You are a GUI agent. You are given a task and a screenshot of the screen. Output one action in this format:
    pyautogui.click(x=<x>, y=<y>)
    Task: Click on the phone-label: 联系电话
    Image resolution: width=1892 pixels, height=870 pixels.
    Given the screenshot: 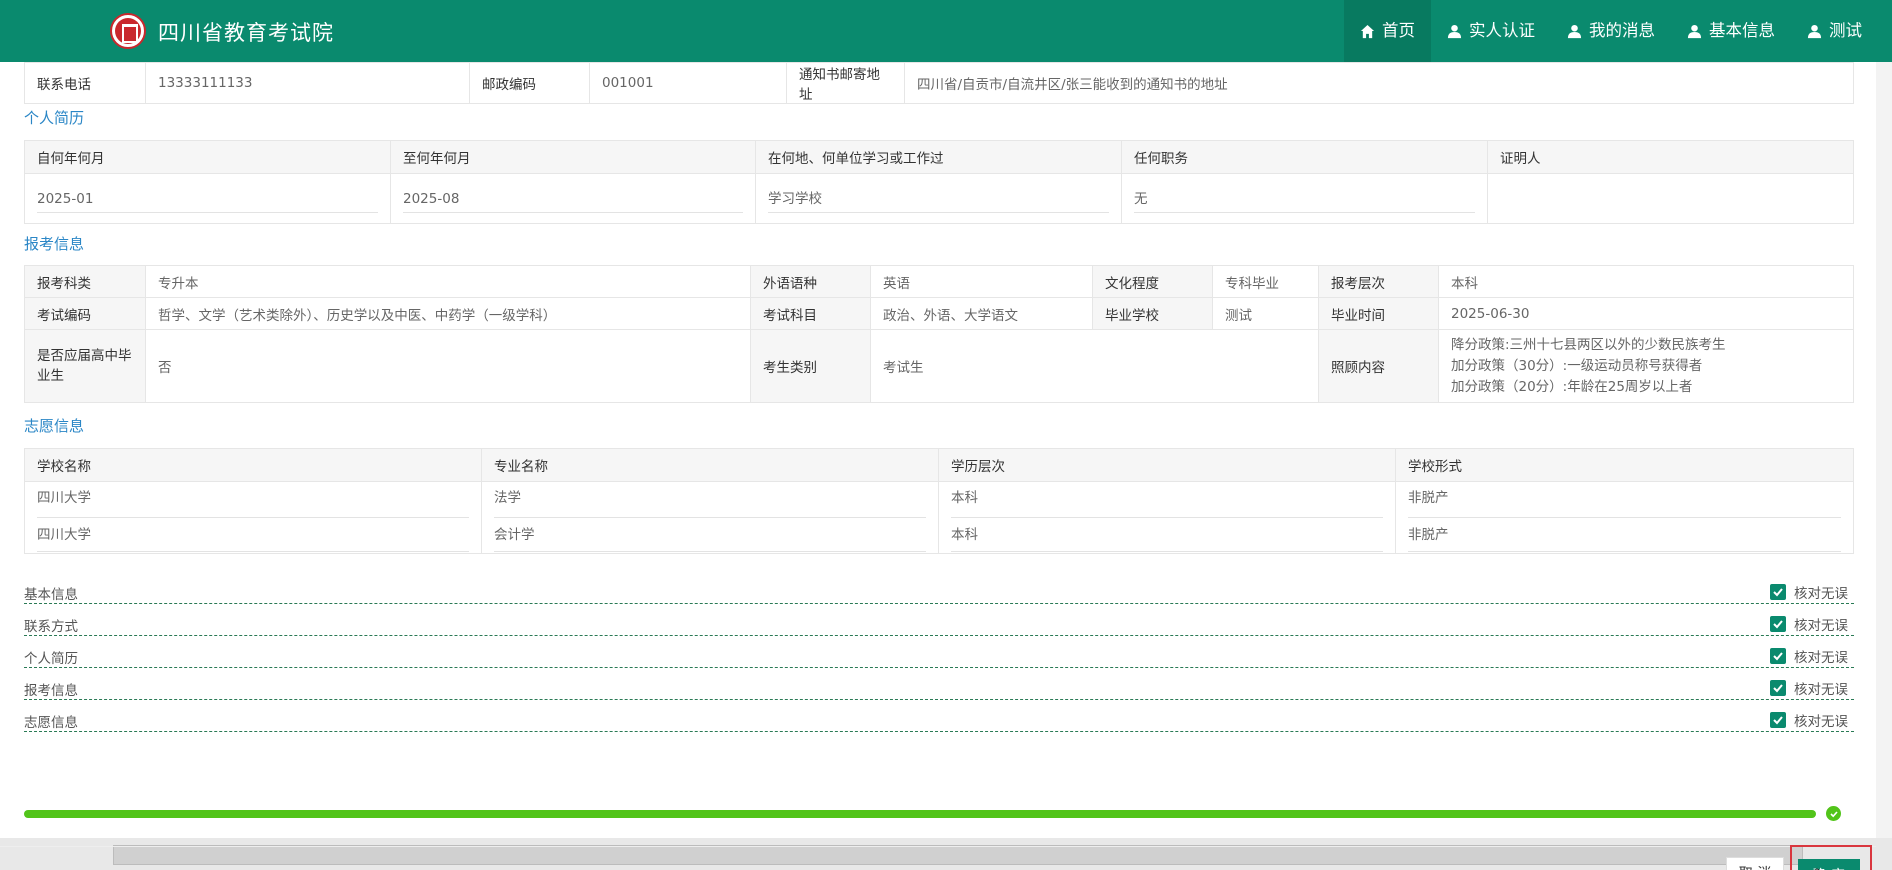 What is the action you would take?
    pyautogui.click(x=85, y=83)
    